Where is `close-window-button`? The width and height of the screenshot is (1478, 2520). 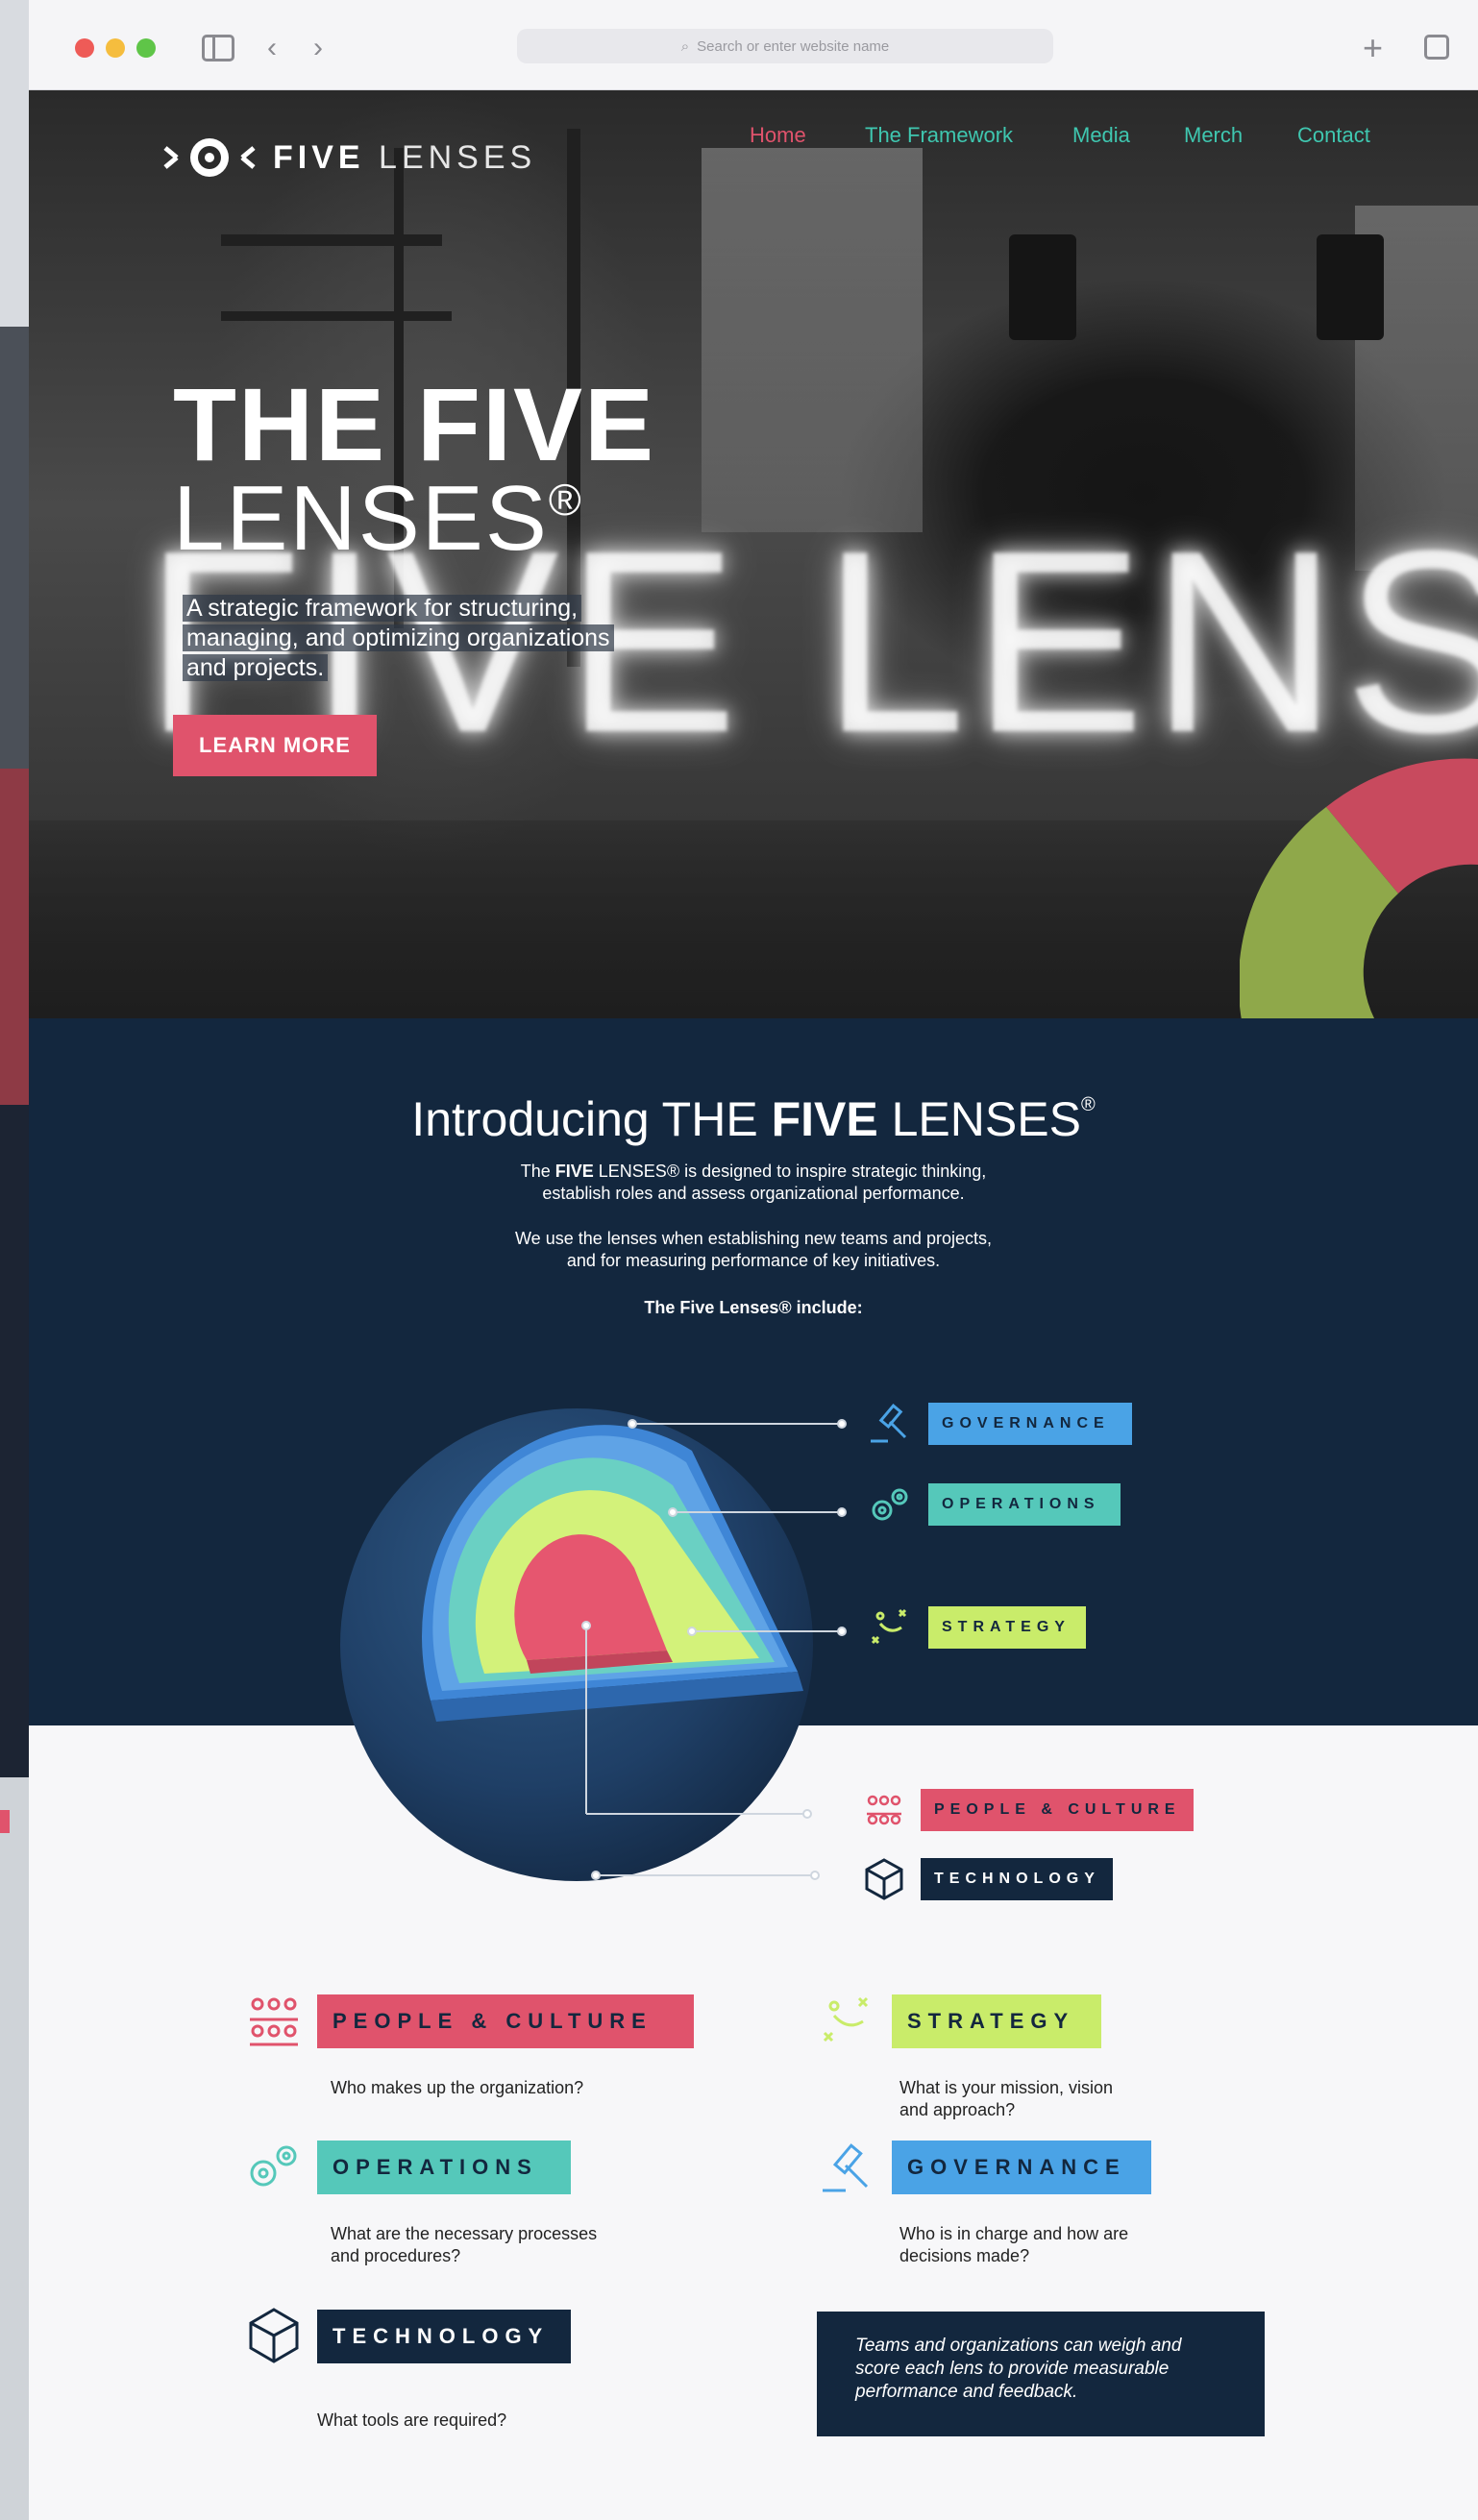 close-window-button is located at coordinates (84, 48).